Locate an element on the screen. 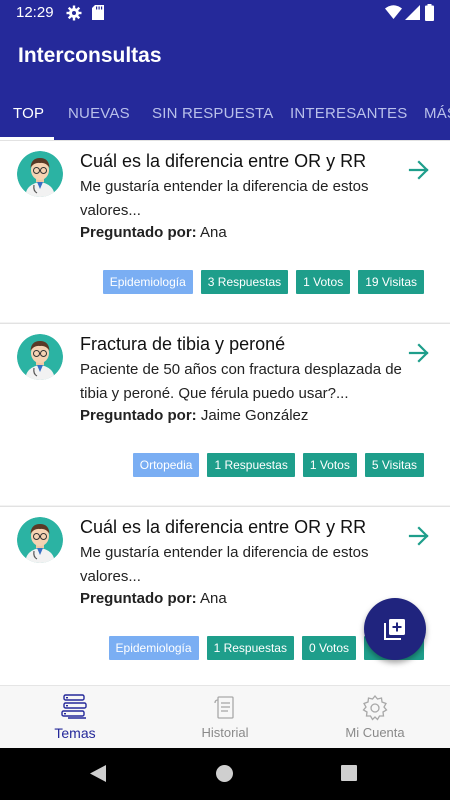 This screenshot has width=450, height=800. bottom-navigation: Temas Historial Mi Cuenta is located at coordinates (225, 716).